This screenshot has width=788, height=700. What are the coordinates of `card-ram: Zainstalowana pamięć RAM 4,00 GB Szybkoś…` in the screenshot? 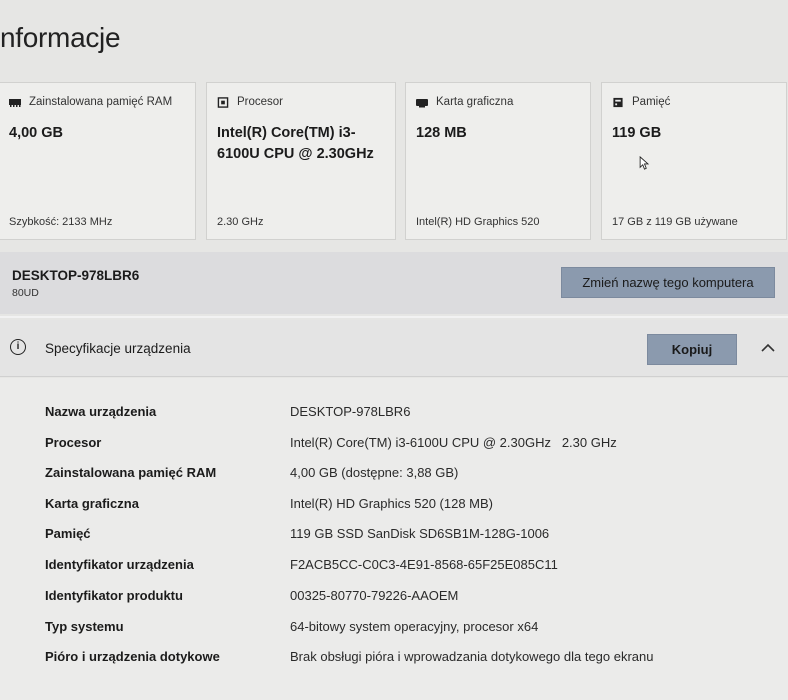 It's located at (98, 161).